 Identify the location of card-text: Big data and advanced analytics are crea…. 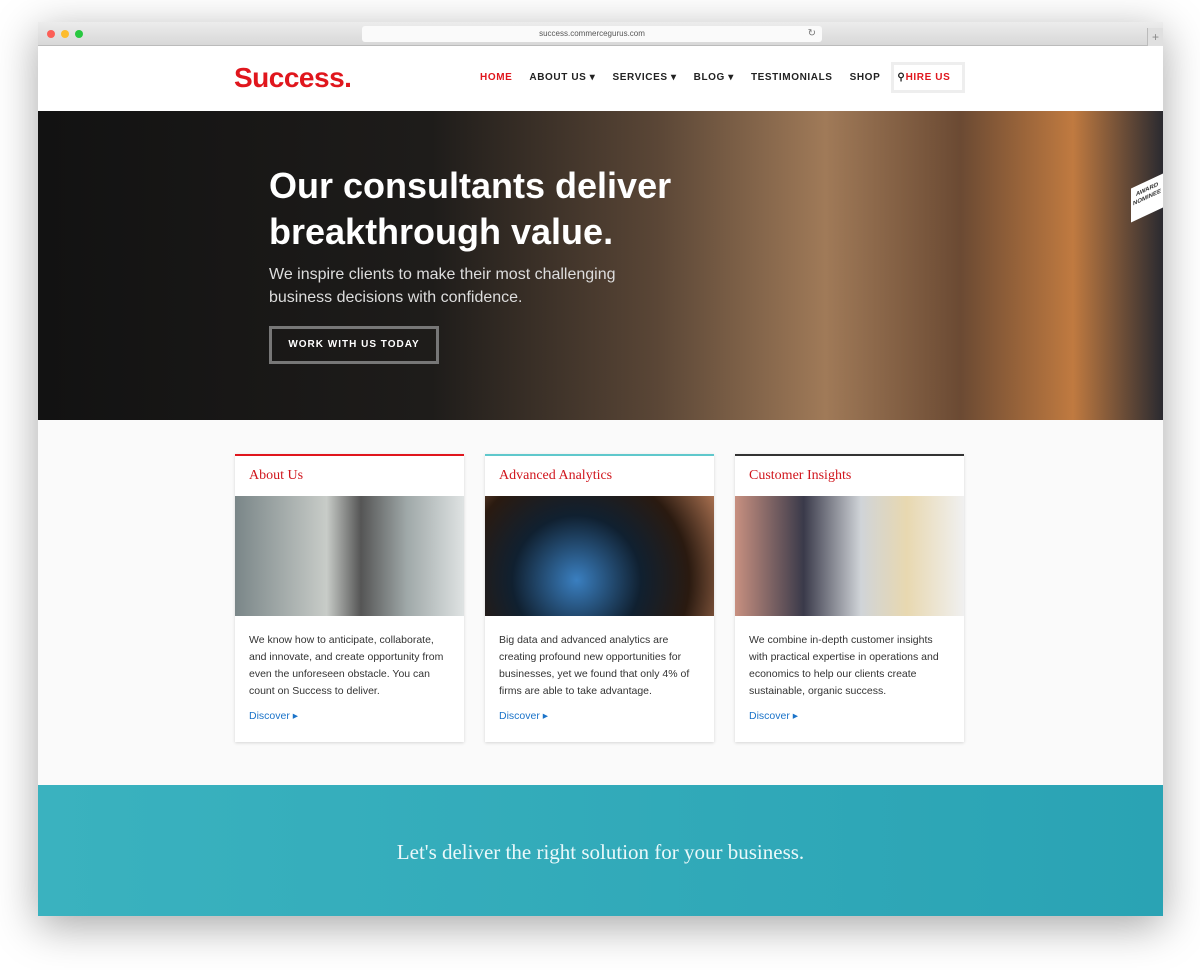
(594, 665).